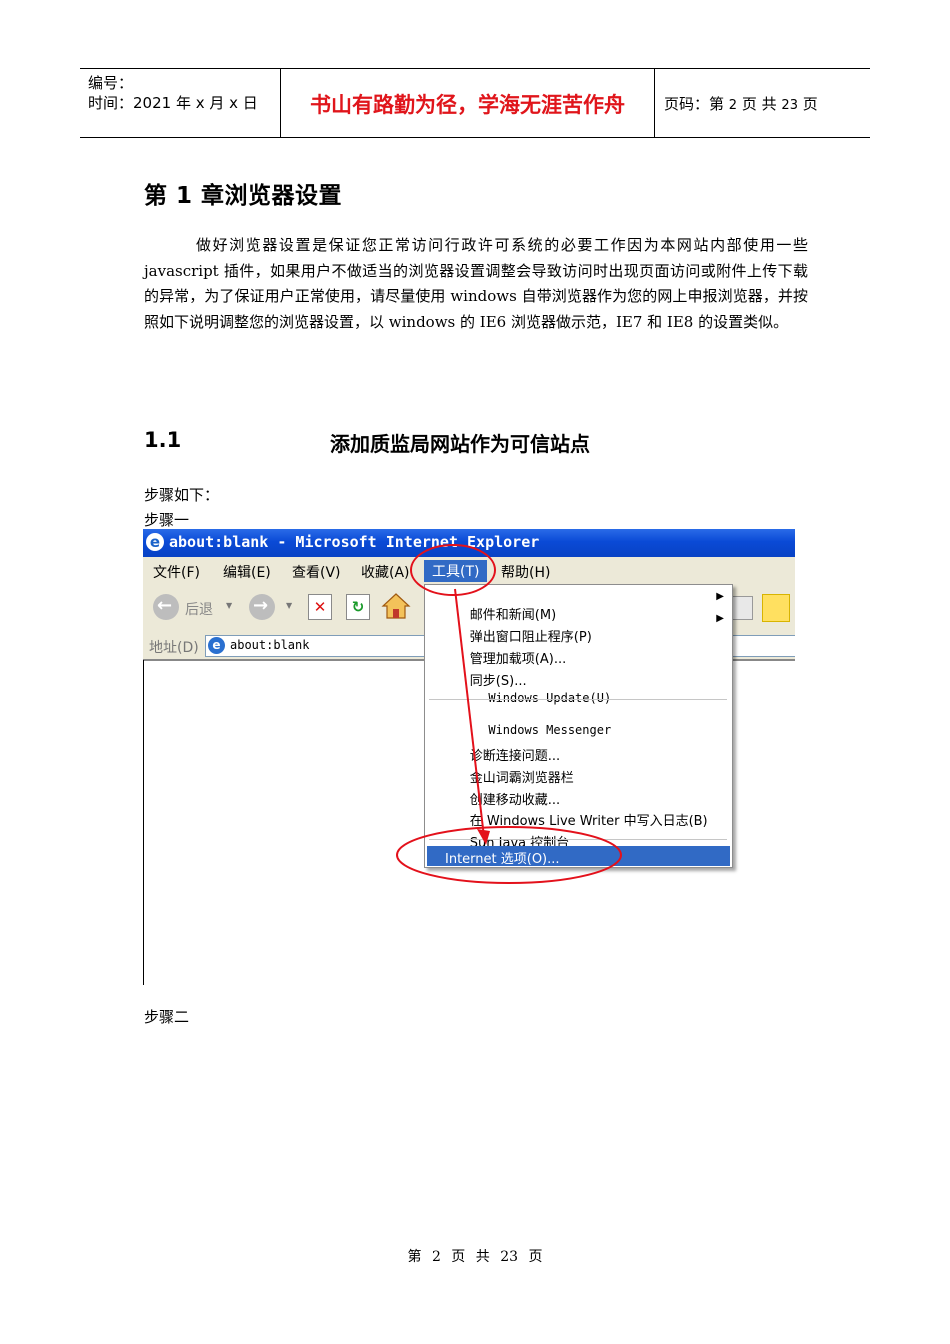 Image resolution: width=950 pixels, height=1344 pixels. What do you see at coordinates (810, 104) in the screenshot?
I see `page-suffix: 页` at bounding box center [810, 104].